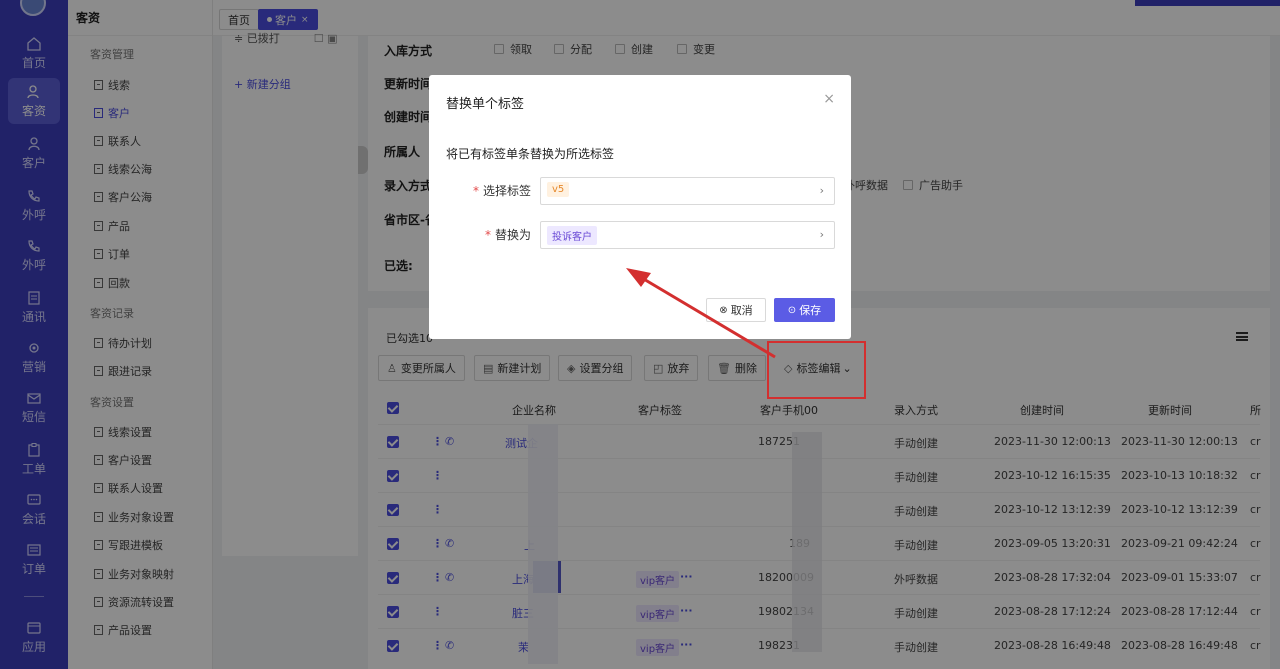 The width and height of the screenshot is (1280, 669). I want to click on select-tag-label: * 选择标签, so click(502, 191).